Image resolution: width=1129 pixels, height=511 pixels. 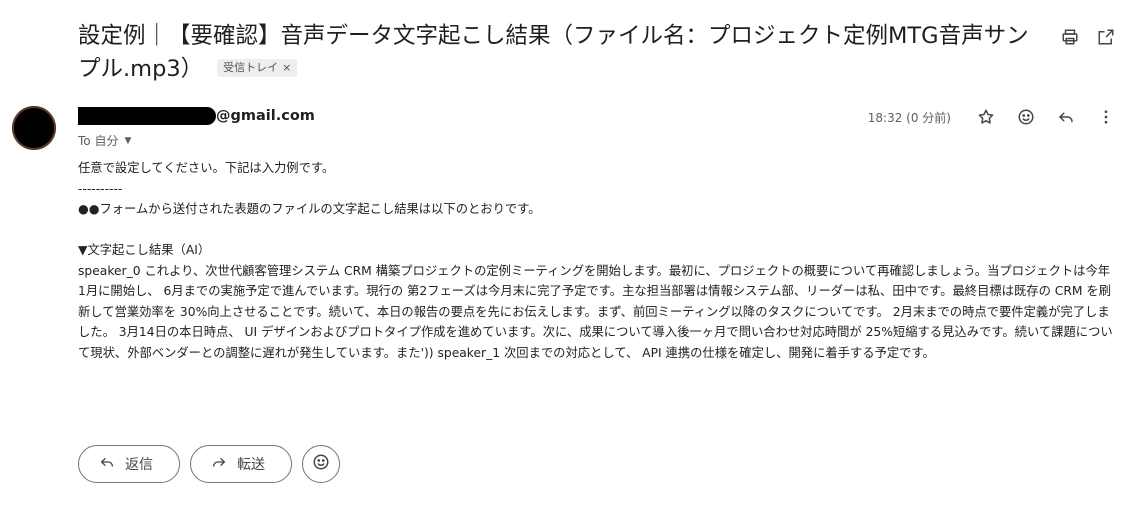 I want to click on recipient-line: To 自分 ▼, so click(x=104, y=140).